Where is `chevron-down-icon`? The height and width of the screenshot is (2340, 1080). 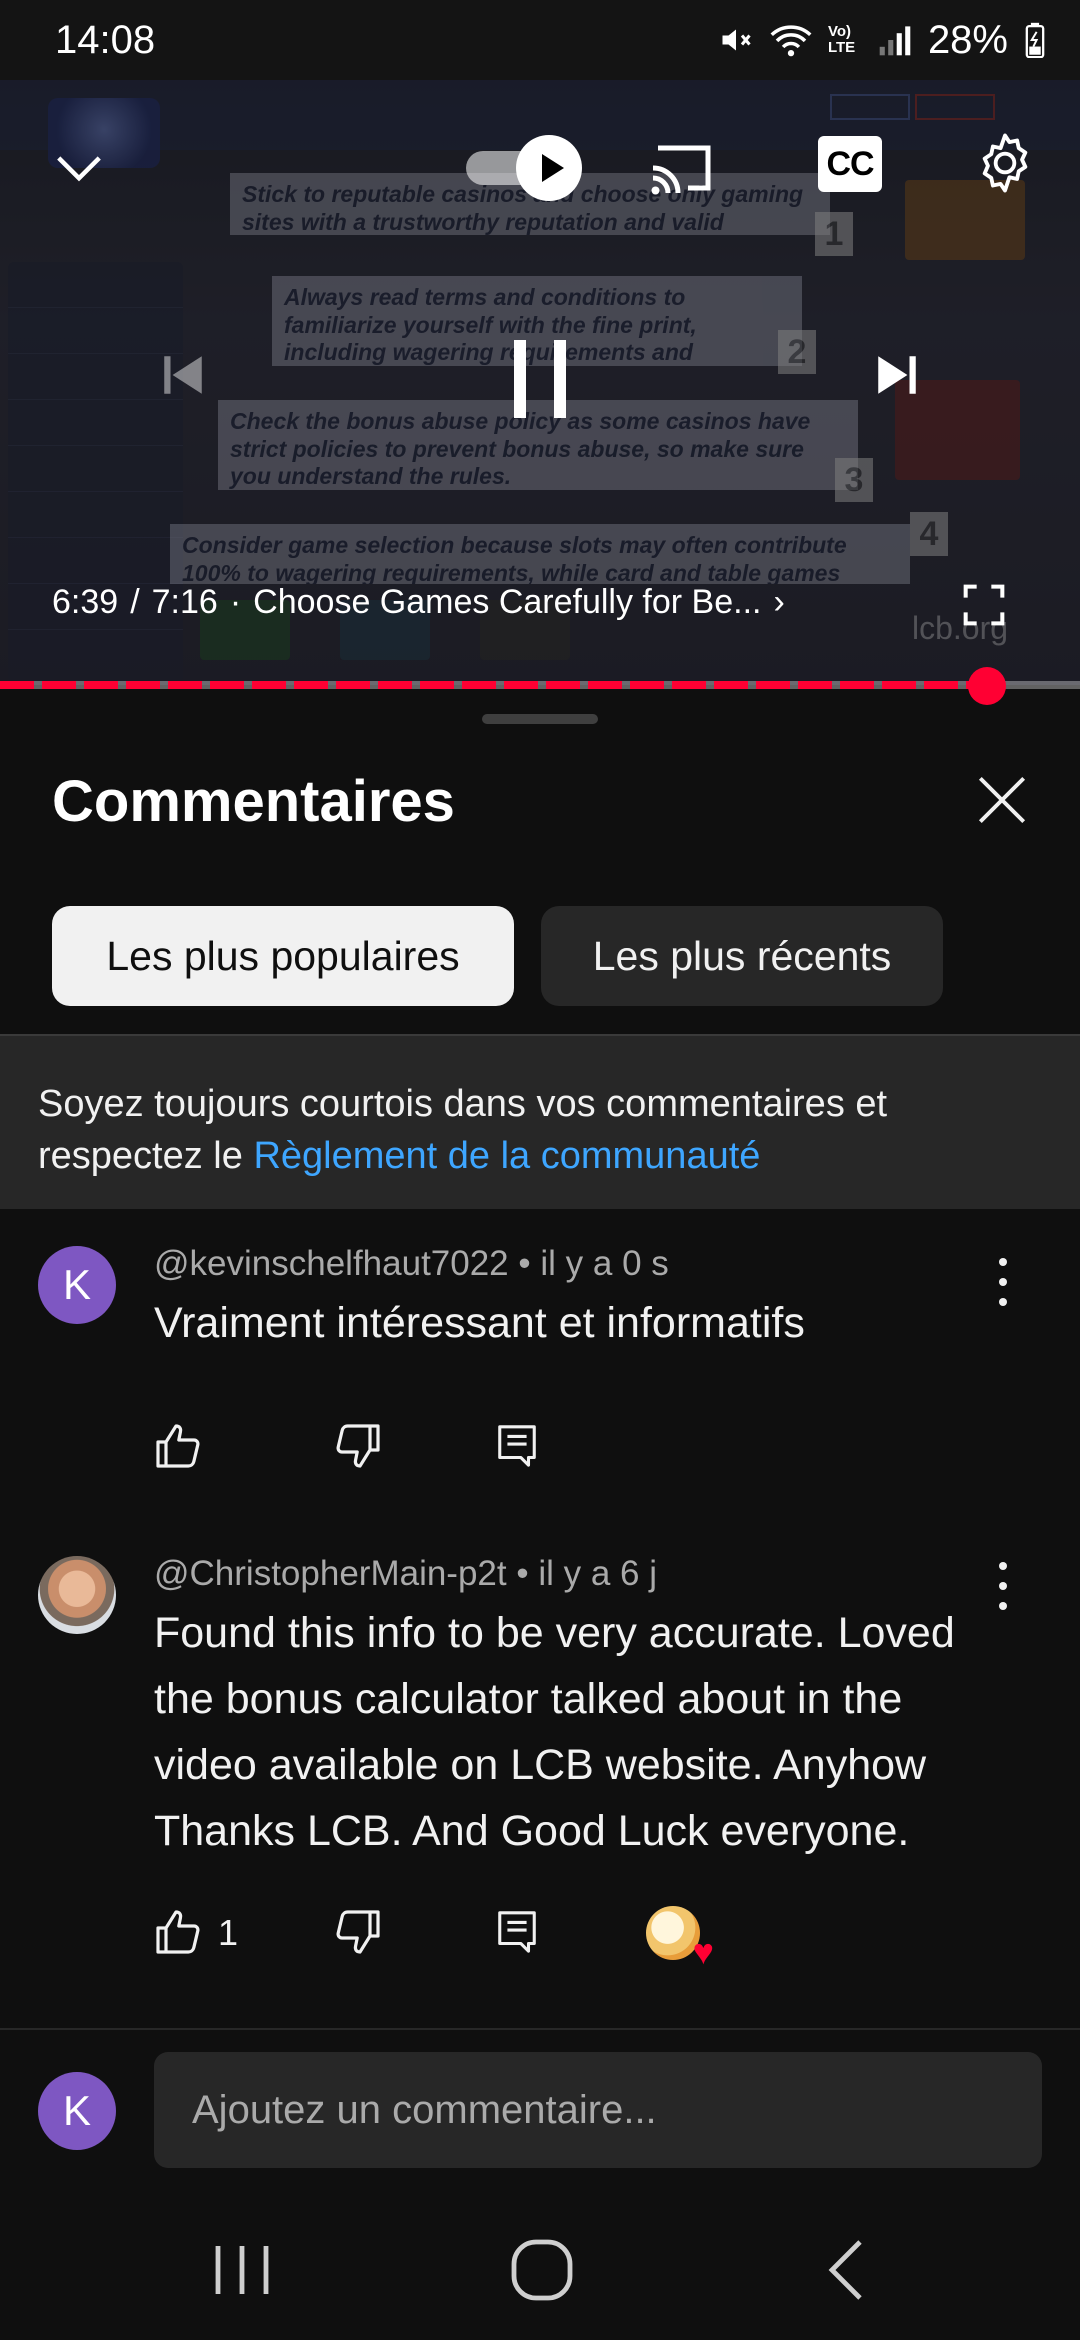 chevron-down-icon is located at coordinates (79, 169).